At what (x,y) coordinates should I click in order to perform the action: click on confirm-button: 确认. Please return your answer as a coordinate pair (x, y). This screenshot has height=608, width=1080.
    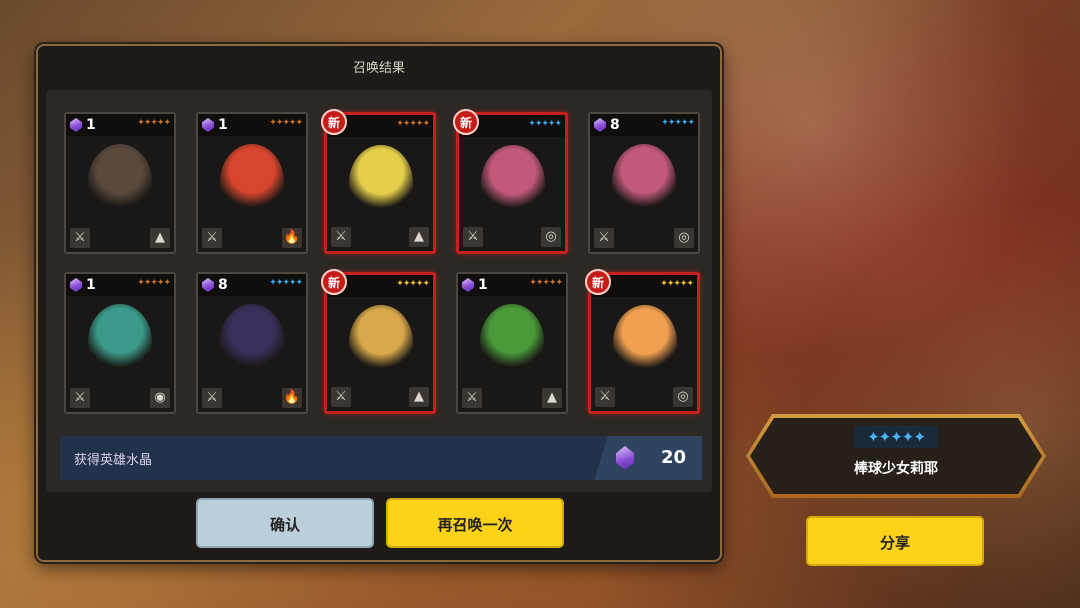
    Looking at the image, I should click on (285, 523).